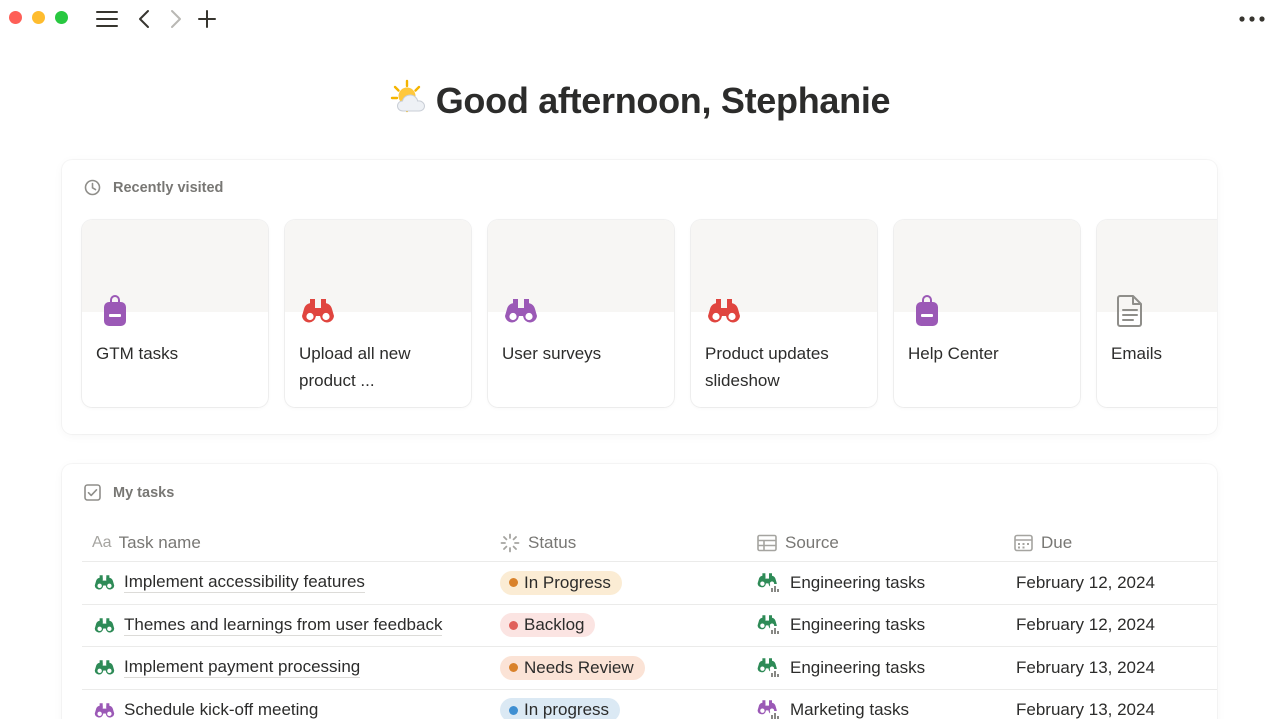 The height and width of the screenshot is (719, 1280). Describe the element at coordinates (244, 583) in the screenshot. I see `task-name-link: Implement accessibility features` at that location.